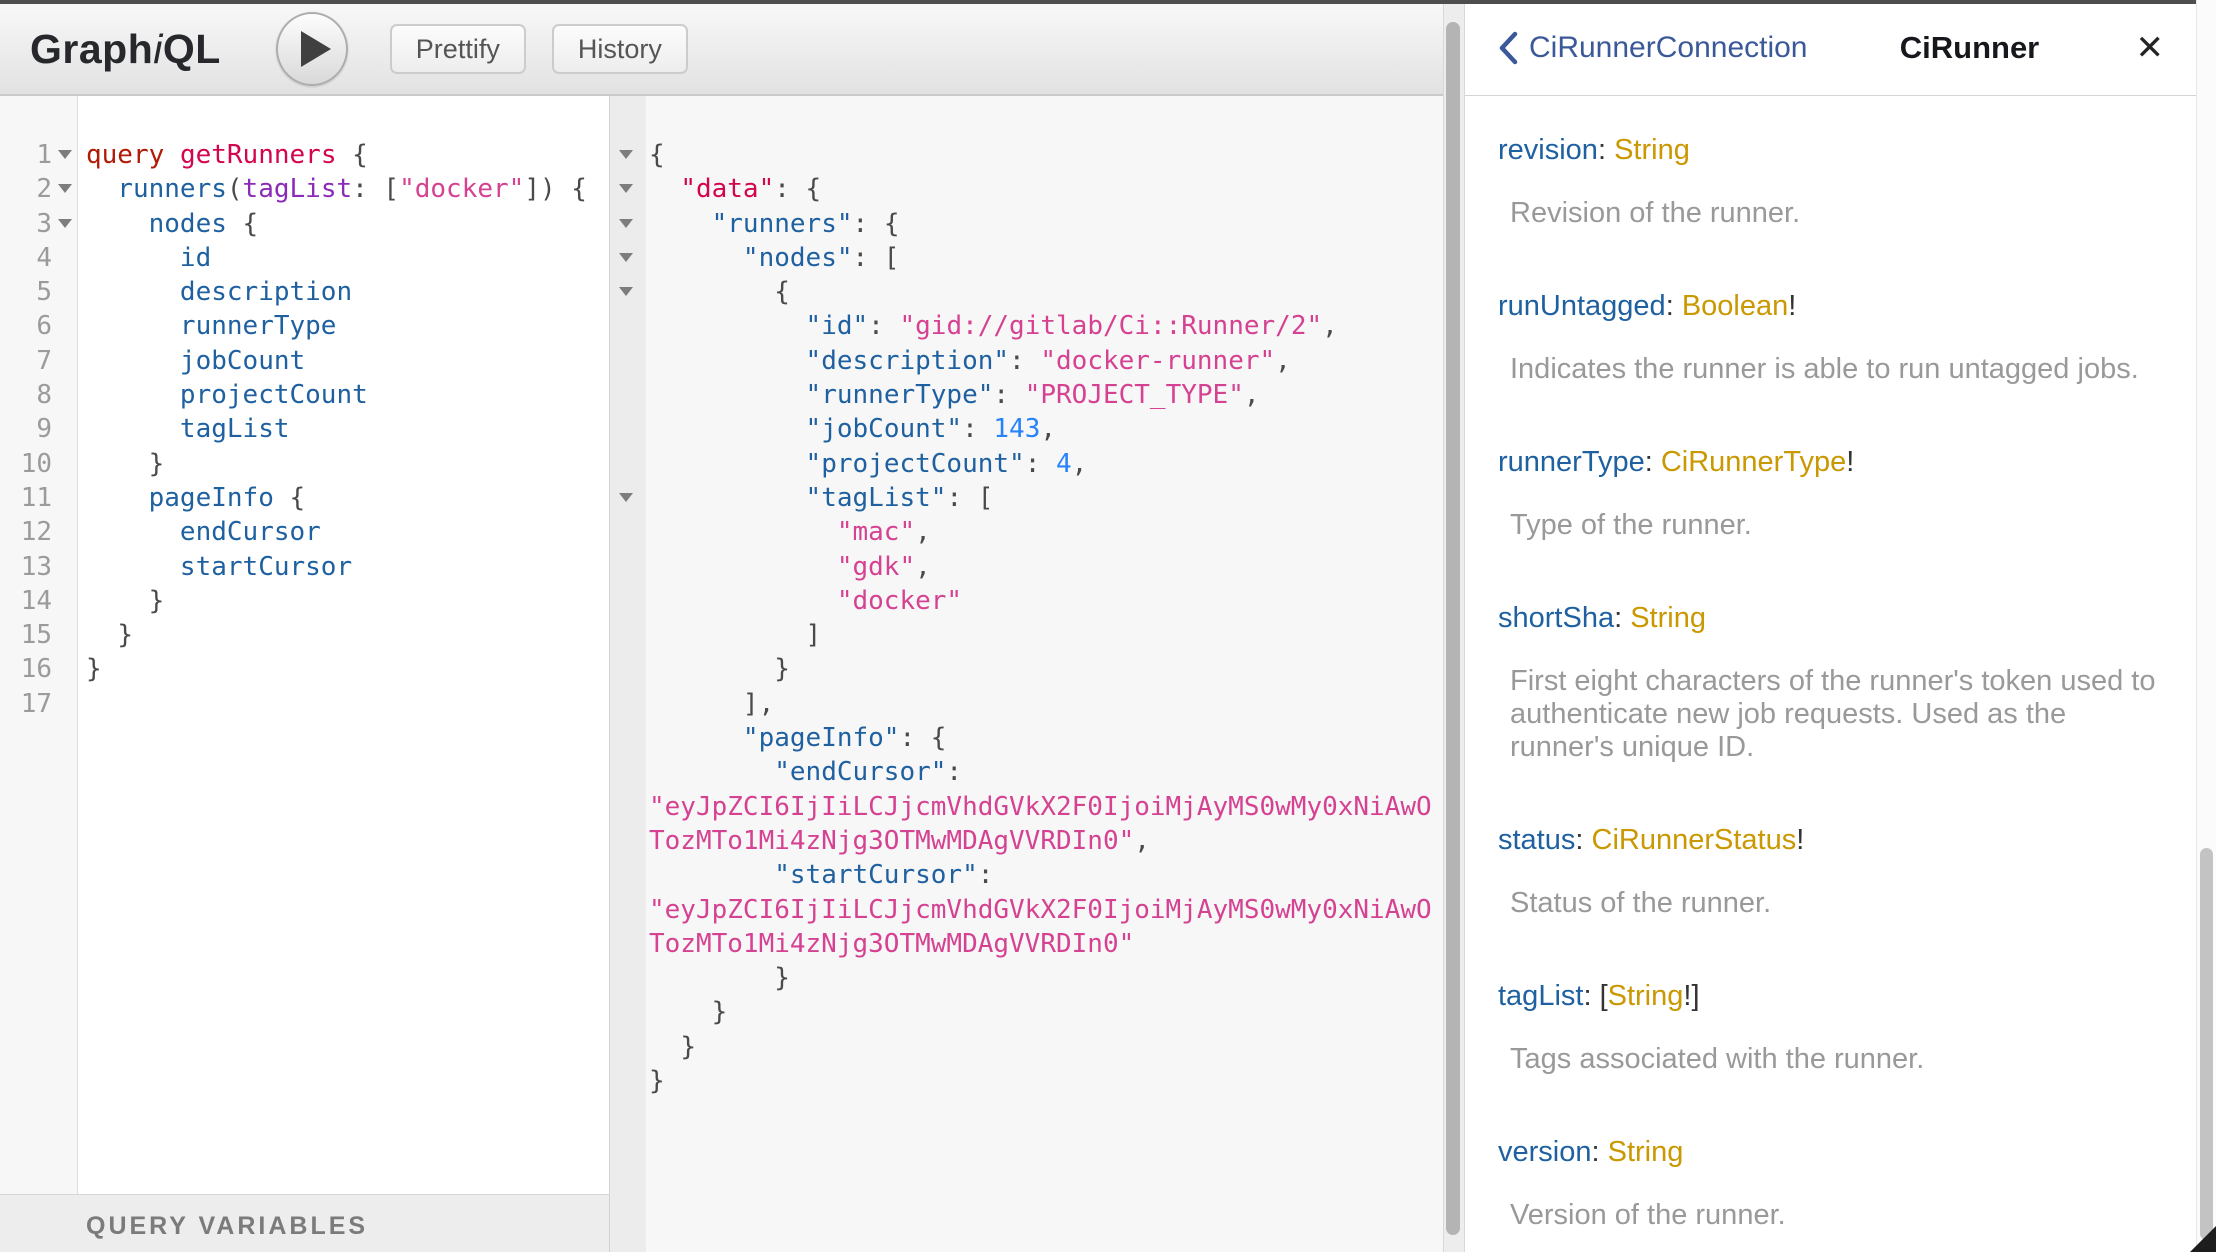  I want to click on code-token: description, so click(266, 292).